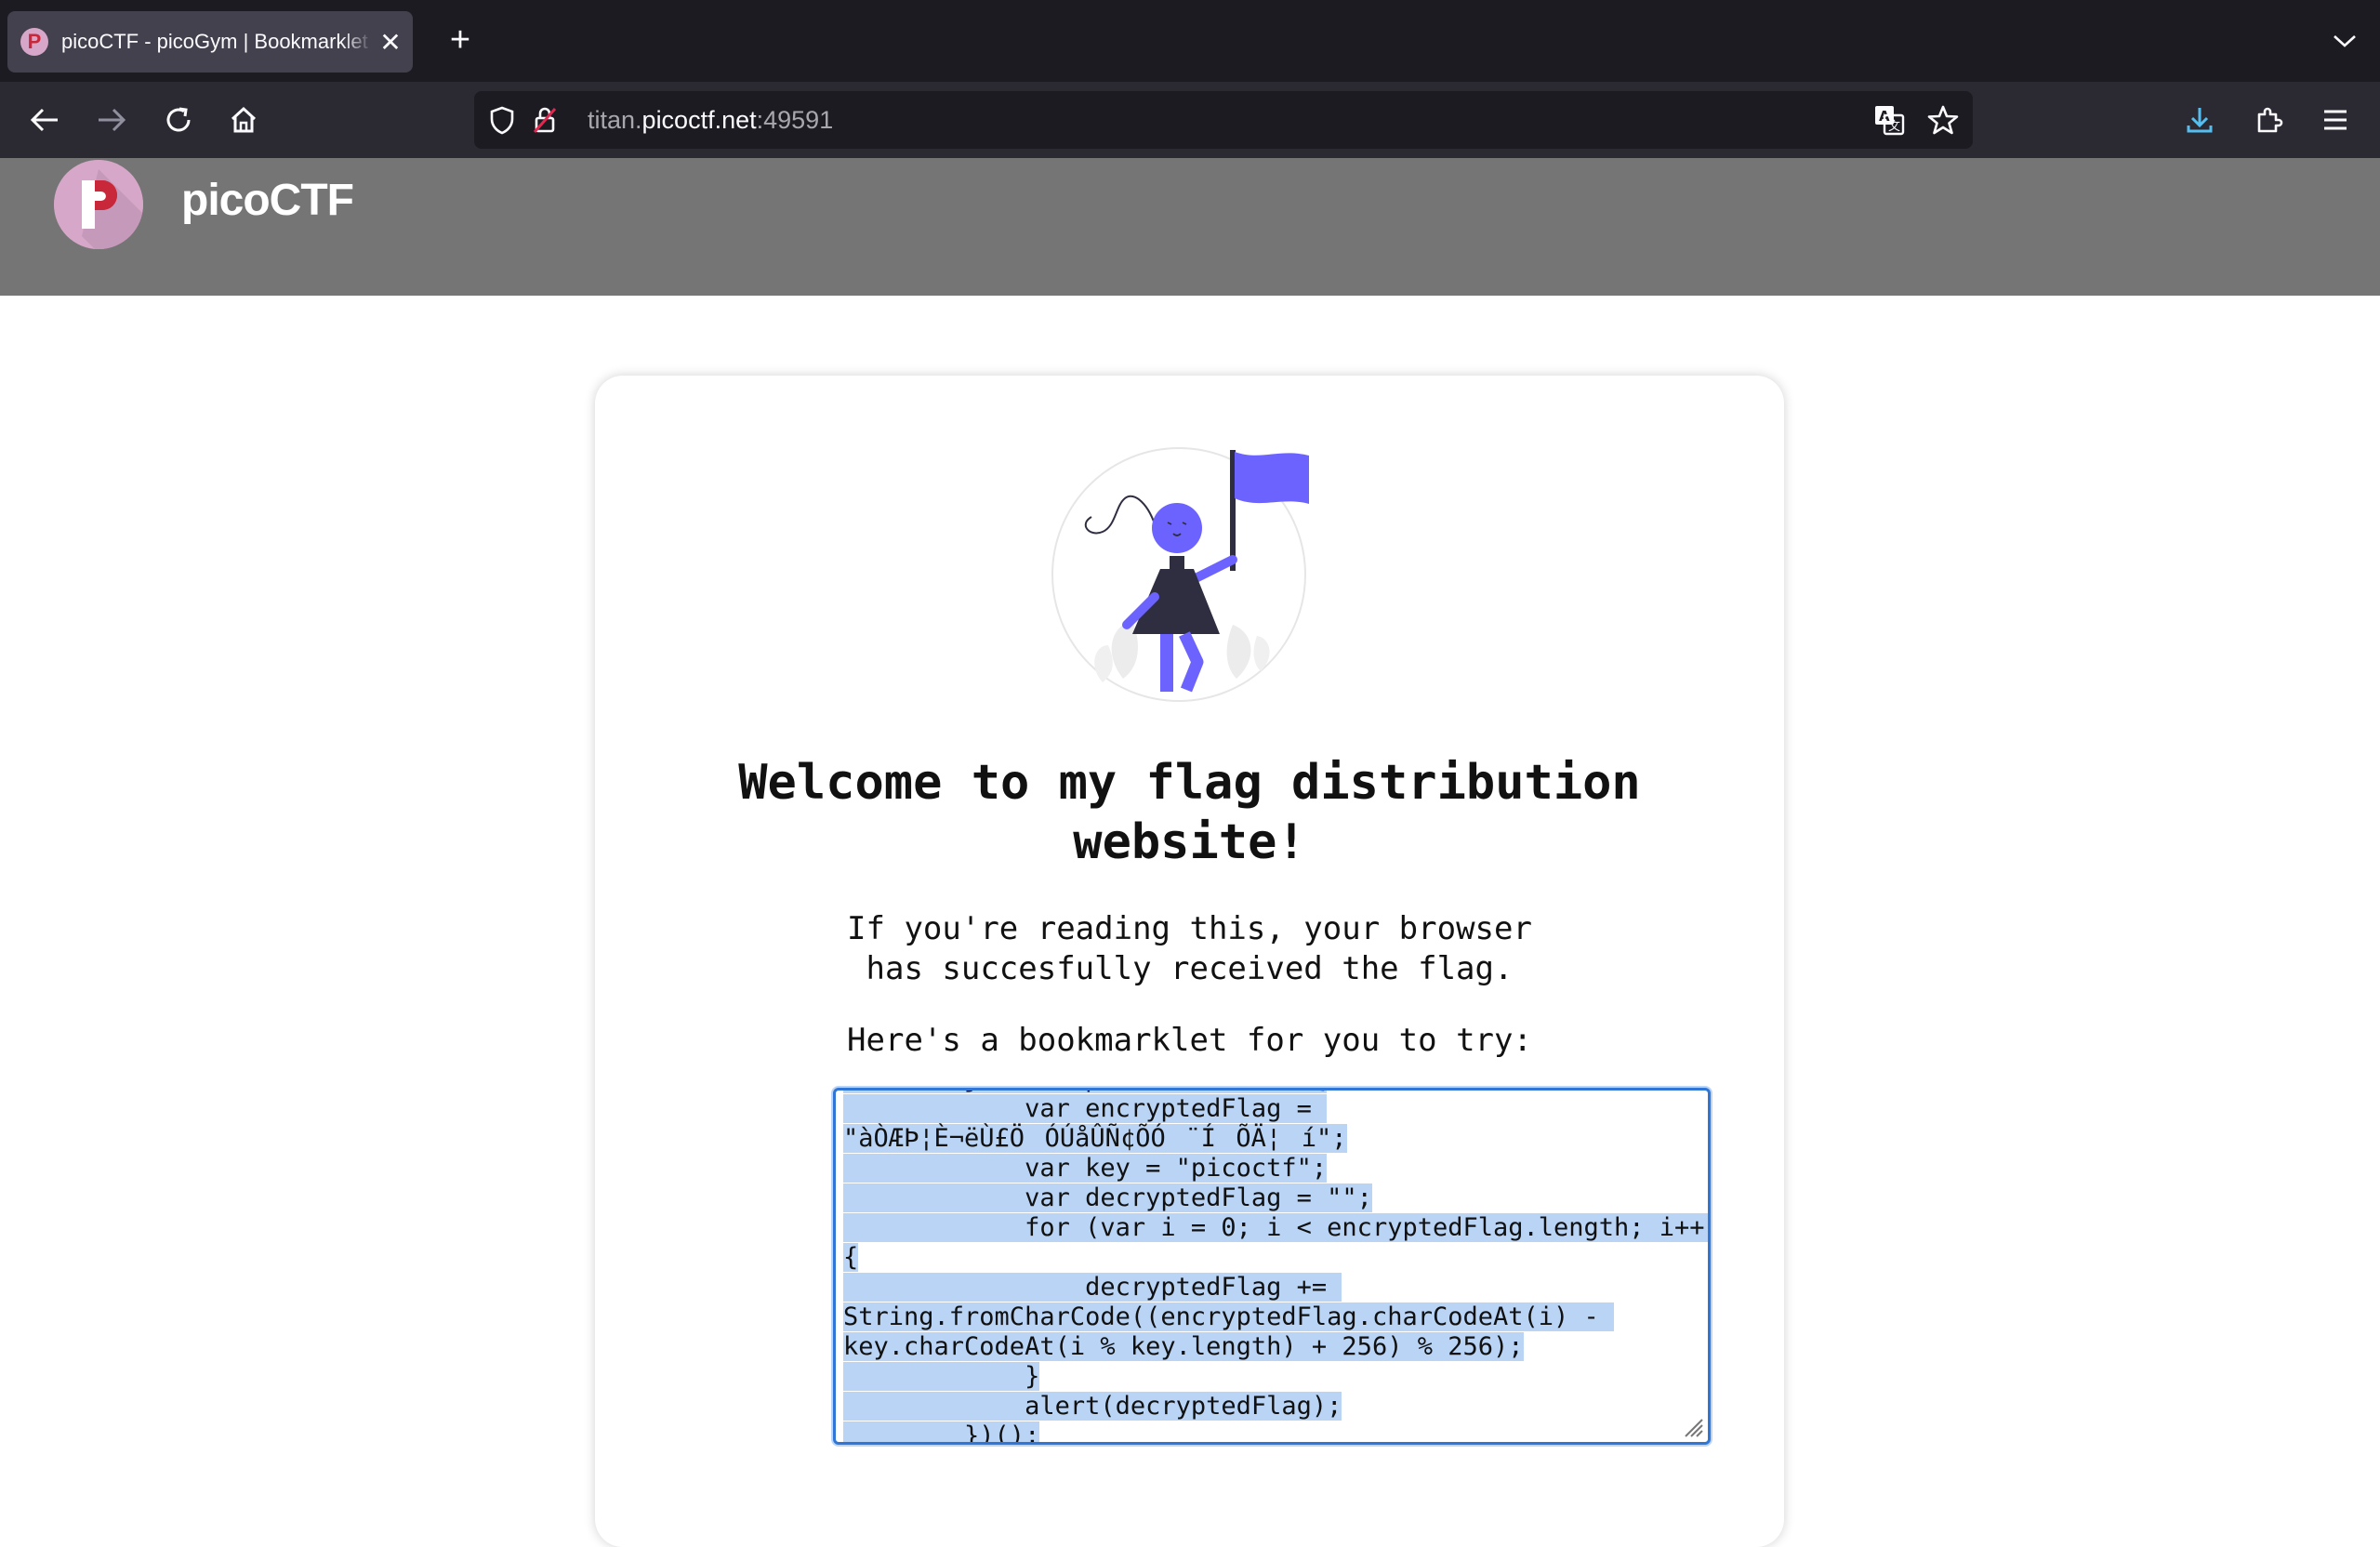  What do you see at coordinates (2344, 40) in the screenshot?
I see `tab-list-icon` at bounding box center [2344, 40].